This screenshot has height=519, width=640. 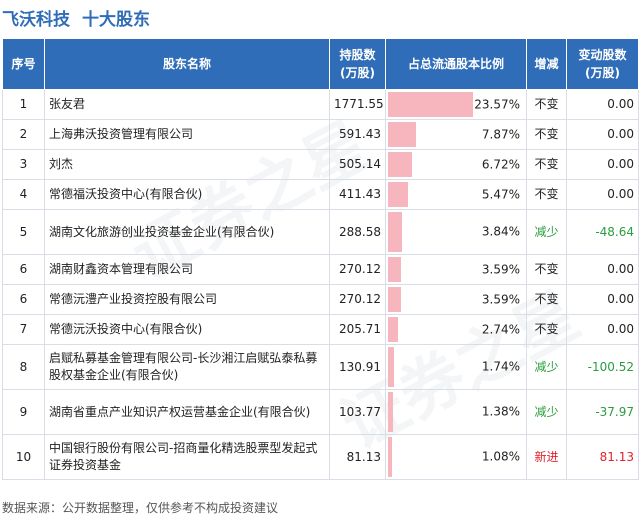 What do you see at coordinates (602, 64) in the screenshot?
I see `col-header-delta: 变动股数 (万股)` at bounding box center [602, 64].